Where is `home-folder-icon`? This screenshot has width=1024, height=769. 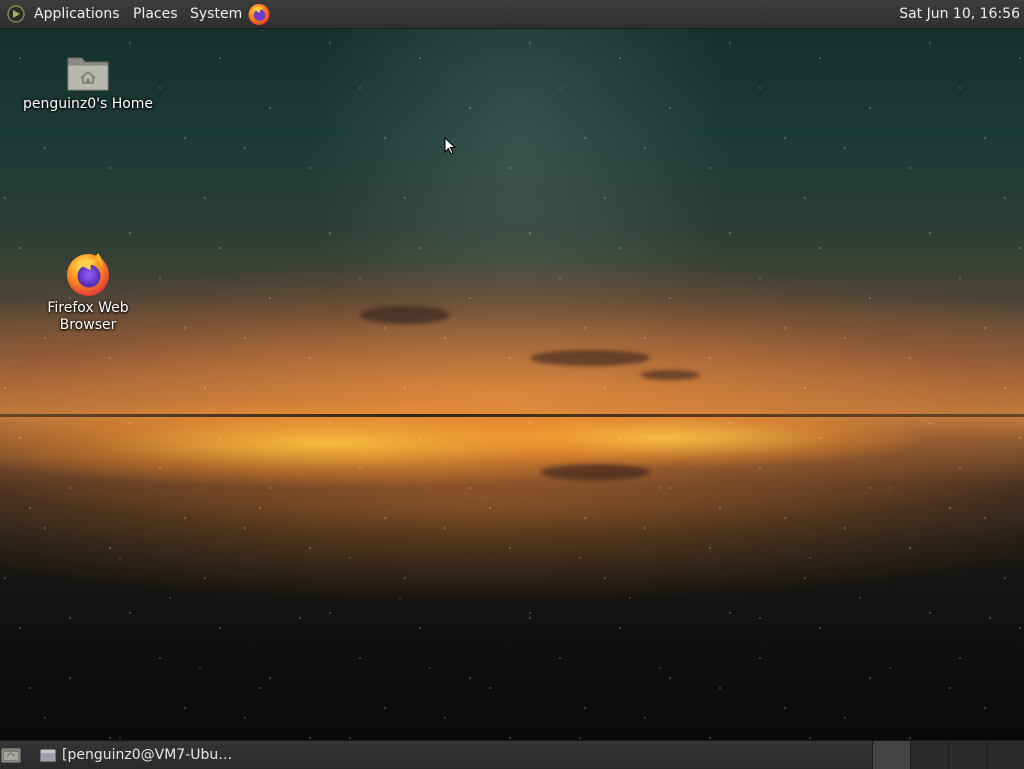
home-folder-icon is located at coordinates (88, 74).